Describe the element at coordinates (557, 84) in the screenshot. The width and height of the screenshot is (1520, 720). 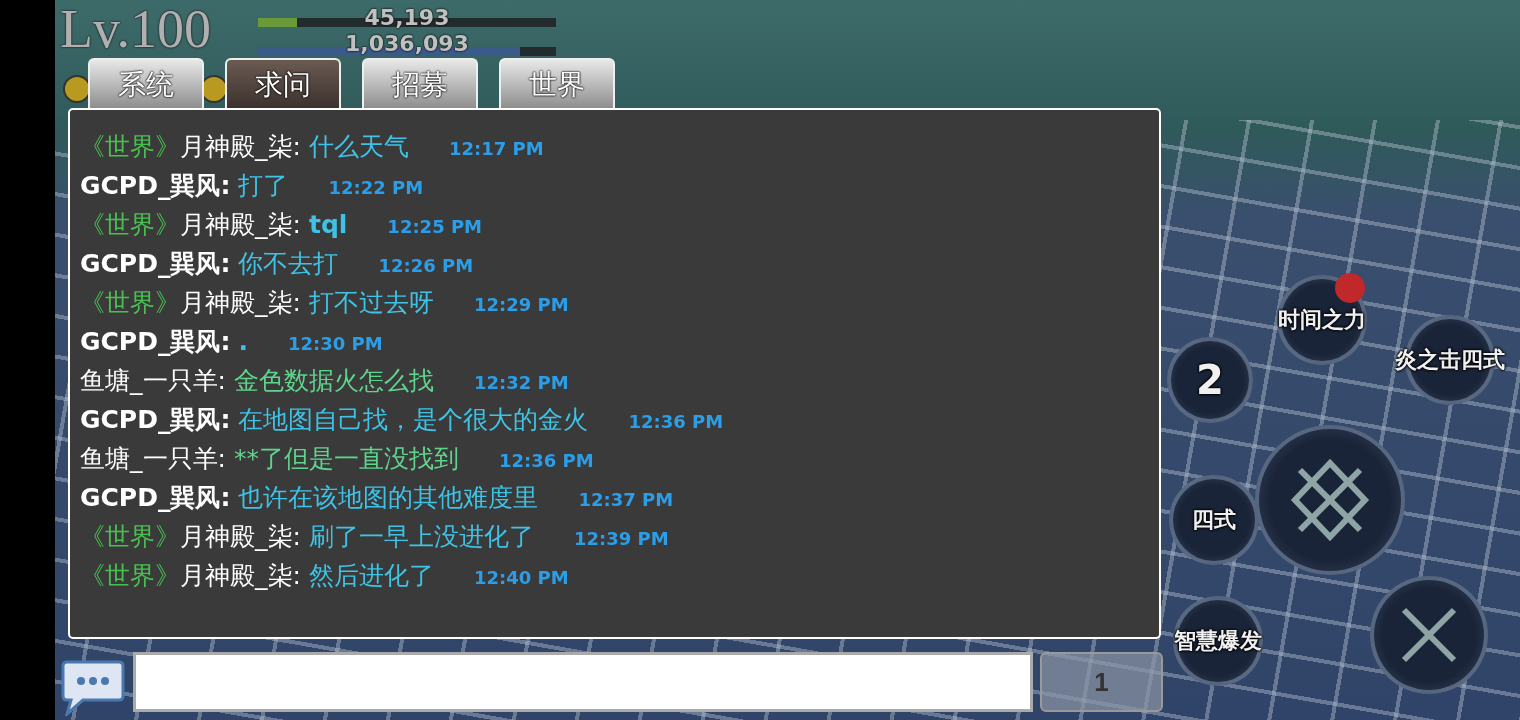
I see `channel-tab: 世界` at that location.